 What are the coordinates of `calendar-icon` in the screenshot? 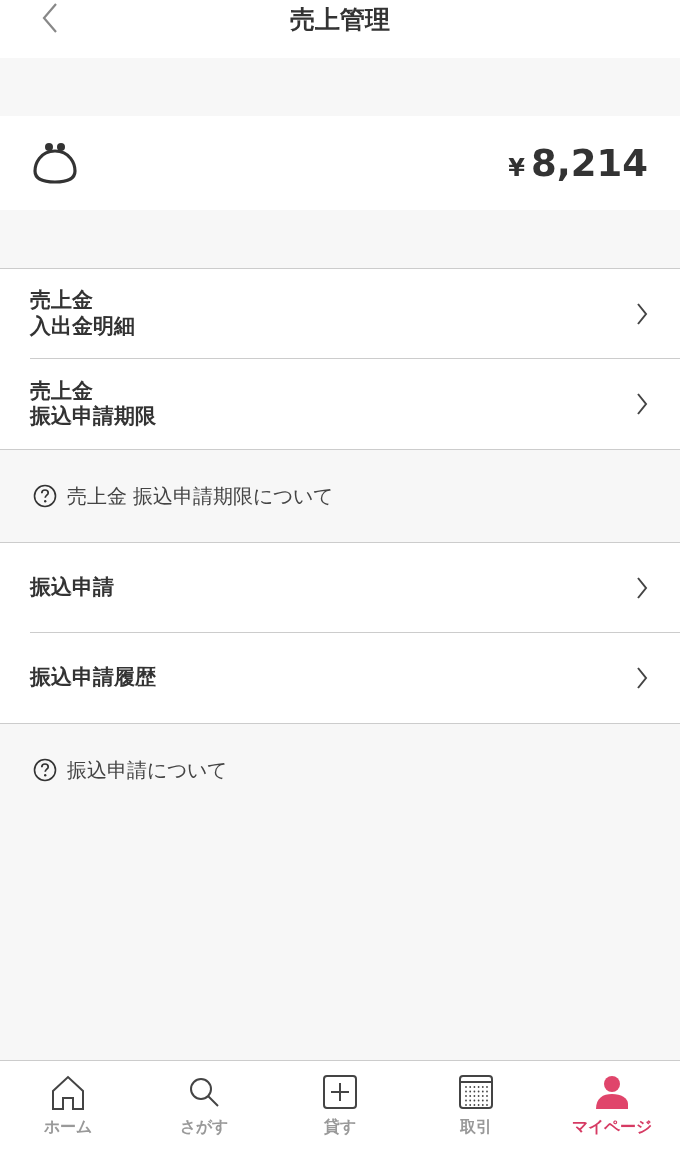 It's located at (476, 1092).